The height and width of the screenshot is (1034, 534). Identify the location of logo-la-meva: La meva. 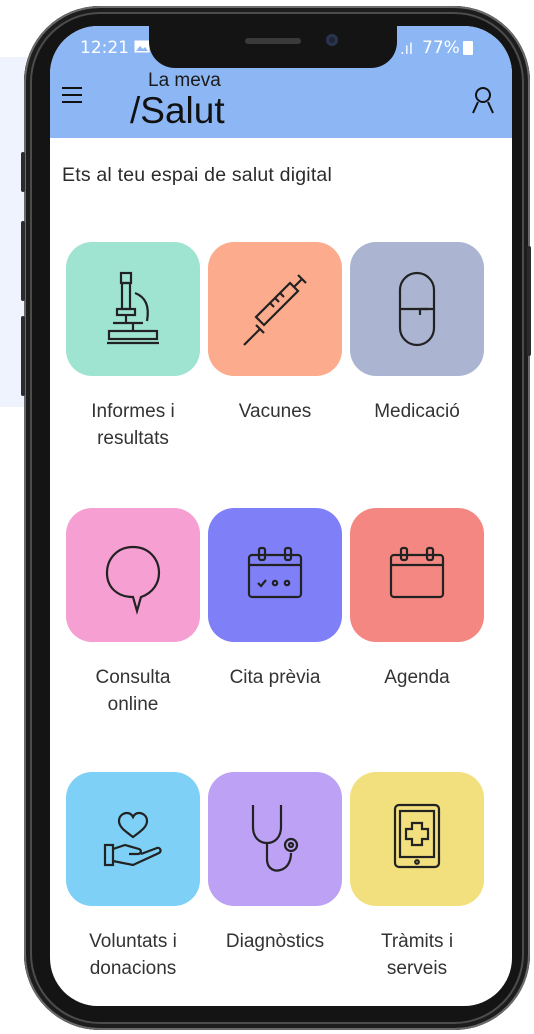
(184, 80).